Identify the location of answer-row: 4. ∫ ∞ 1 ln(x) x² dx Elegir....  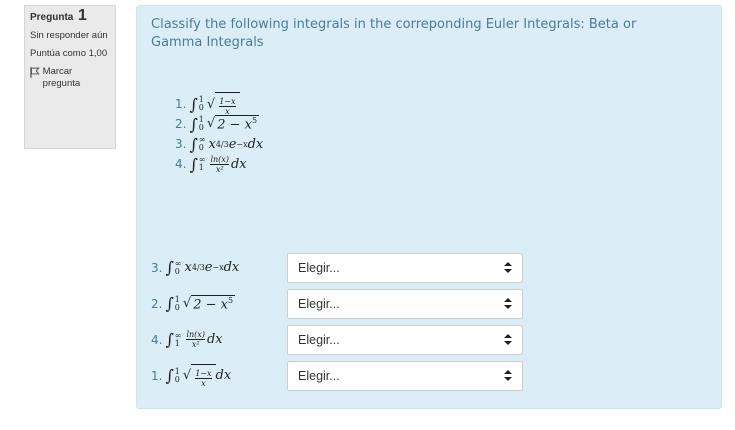
(337, 339).